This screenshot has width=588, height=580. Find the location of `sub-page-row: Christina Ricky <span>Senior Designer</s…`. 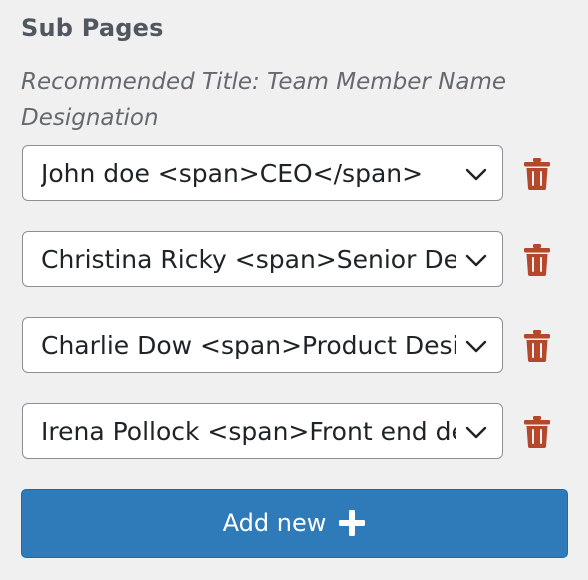

sub-page-row: Christina Ricky <span>Senior Designer</s… is located at coordinates (292, 260).